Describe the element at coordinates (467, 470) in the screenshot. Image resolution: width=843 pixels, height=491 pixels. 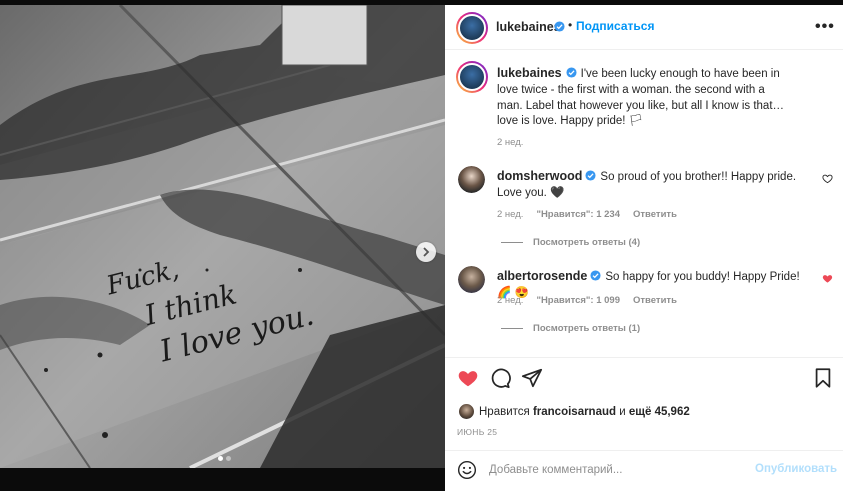
I see `smiley-icon` at that location.